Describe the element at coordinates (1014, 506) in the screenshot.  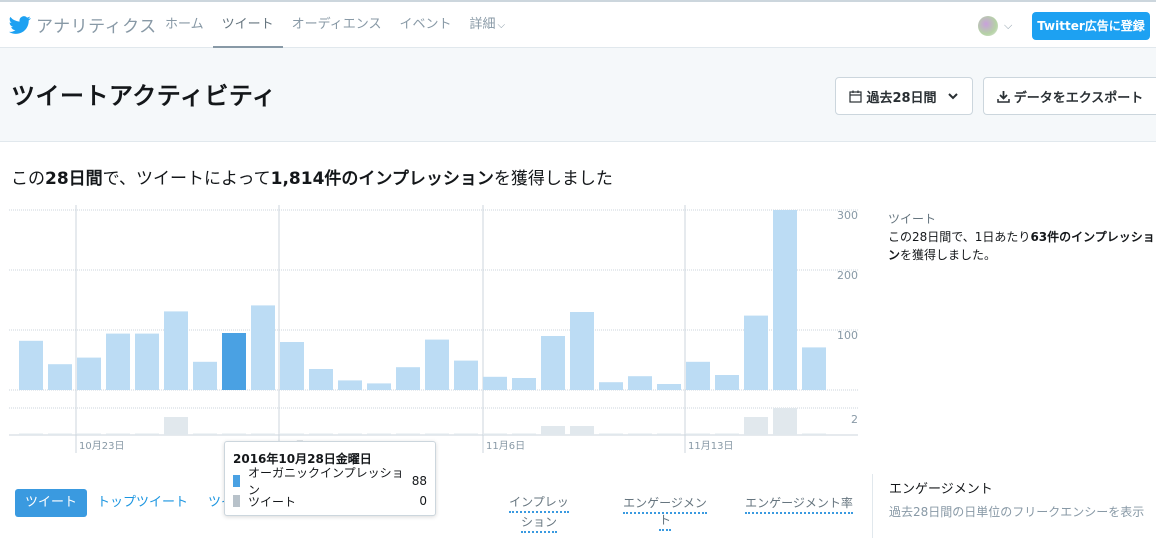
I see `engagement-panel: エンゲージメント 過去28日間の日単位のフリークエンシーを表示` at that location.